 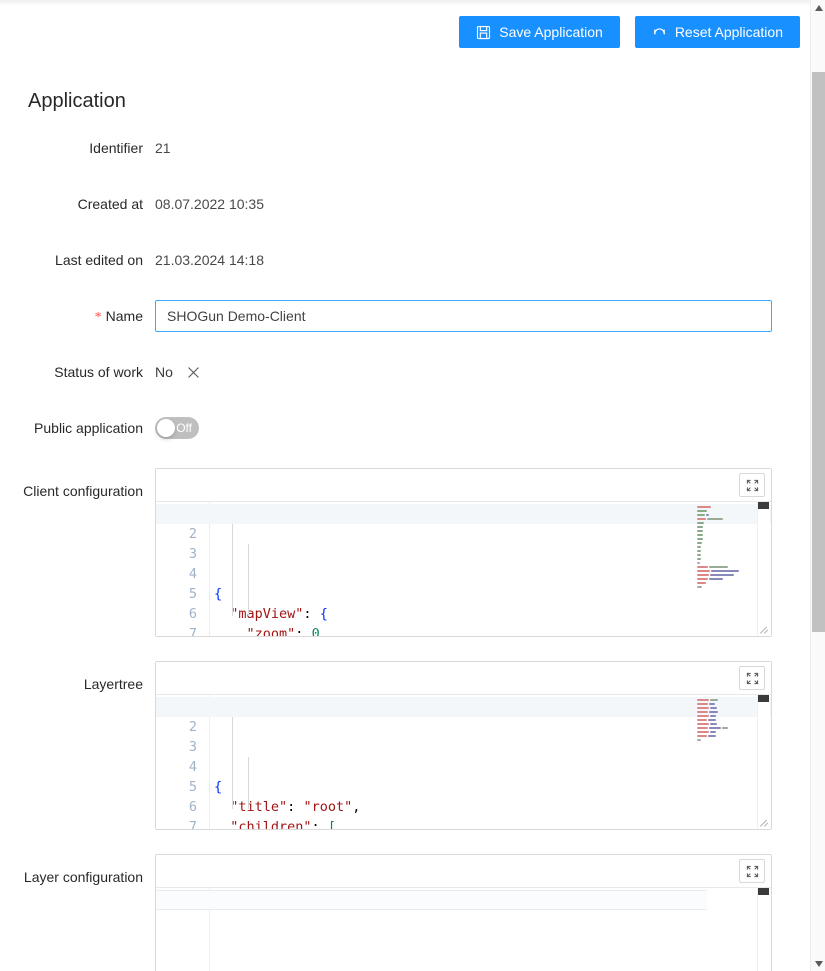 I want to click on layer-configuration-editor-toolbar, so click(x=463, y=871).